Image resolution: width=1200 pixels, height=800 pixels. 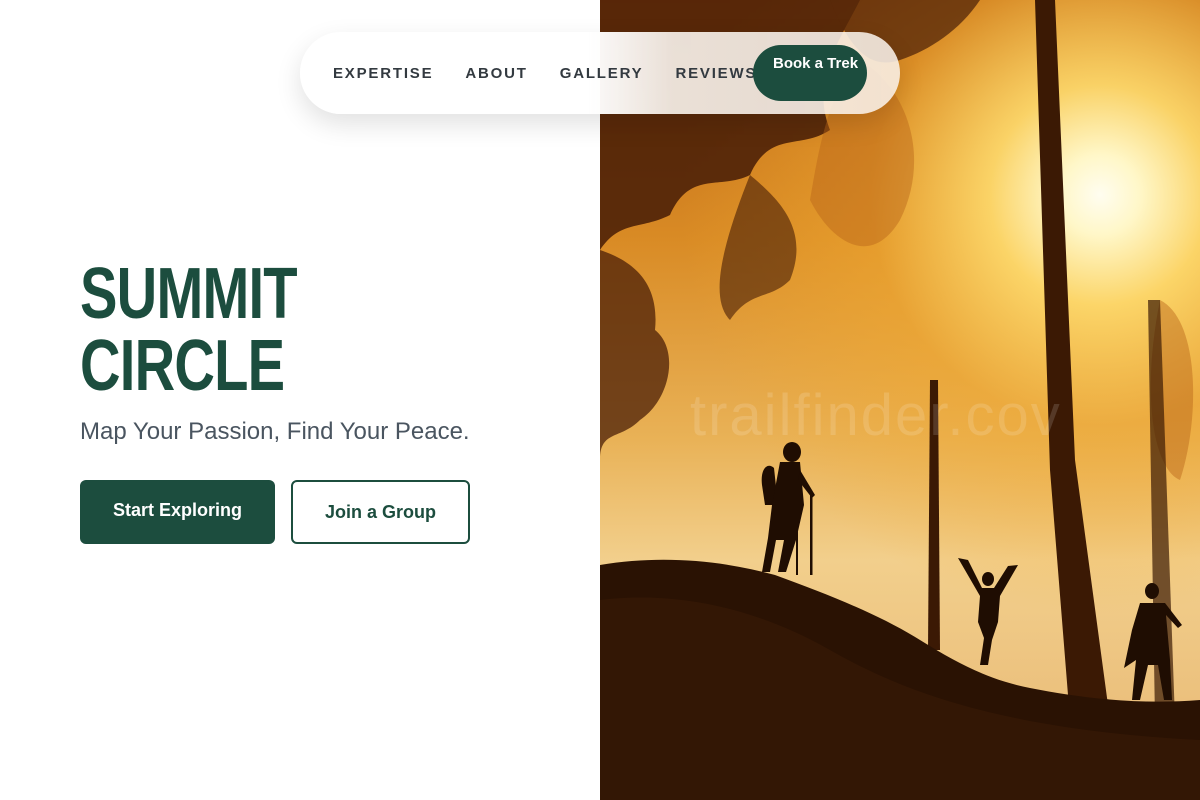 What do you see at coordinates (810, 73) in the screenshot?
I see `book-trek-button: Book a Trek` at bounding box center [810, 73].